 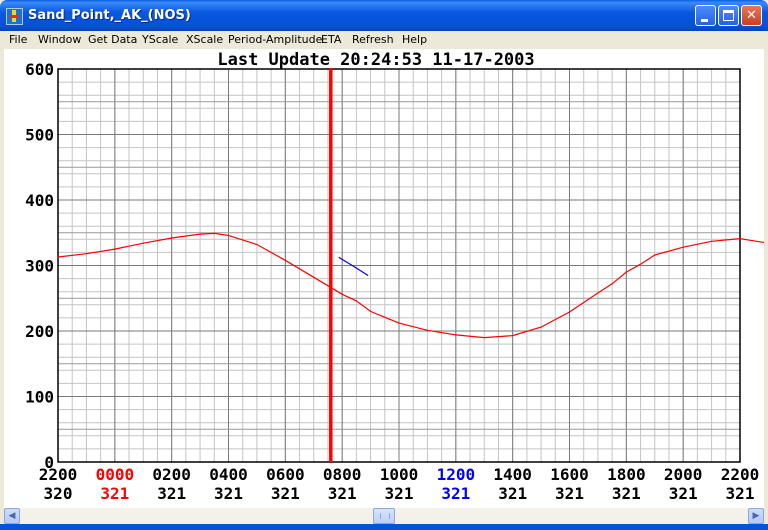 What do you see at coordinates (751, 15) in the screenshot?
I see `close-button` at bounding box center [751, 15].